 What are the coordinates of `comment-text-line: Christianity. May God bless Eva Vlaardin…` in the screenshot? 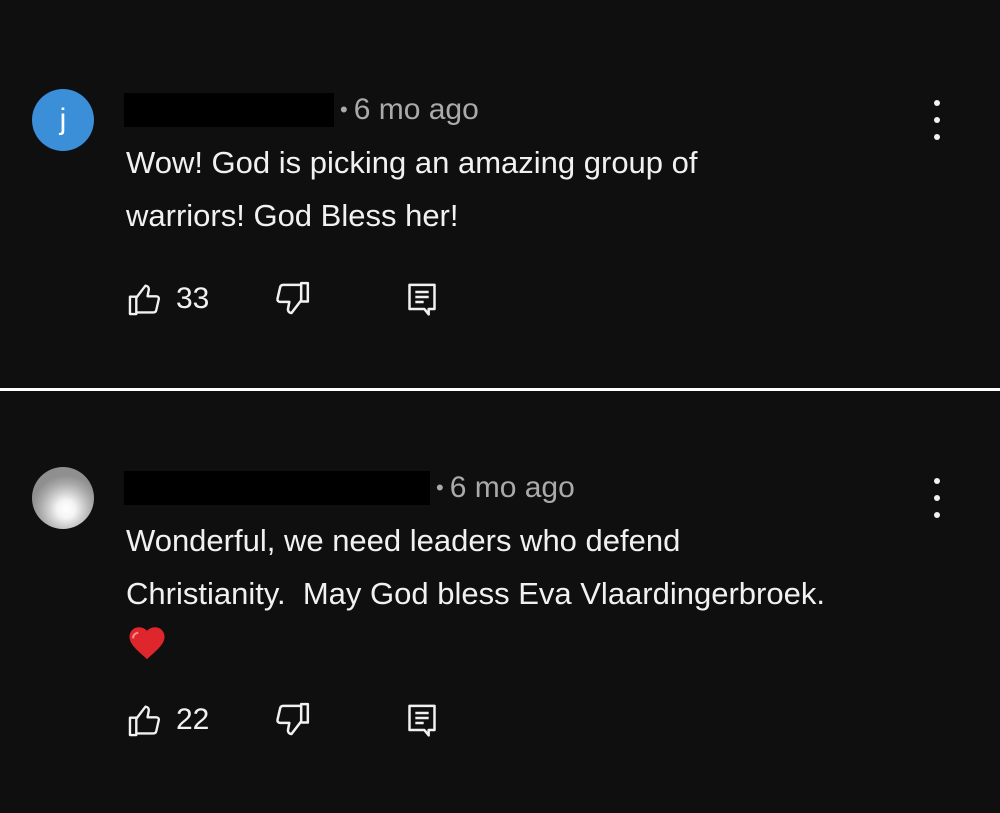 It's located at (475, 593).